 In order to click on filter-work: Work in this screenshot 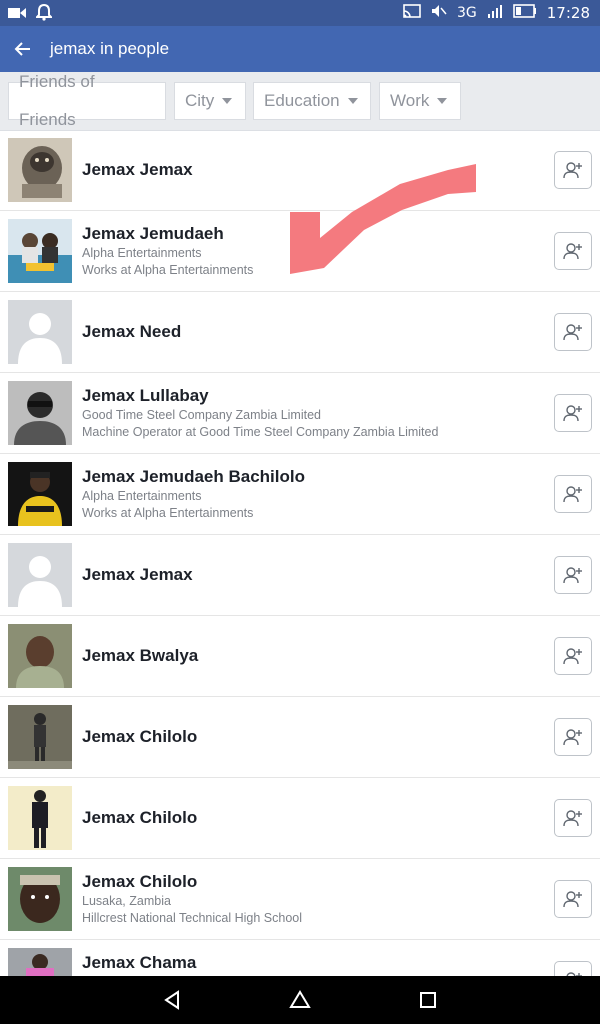, I will do `click(420, 101)`.